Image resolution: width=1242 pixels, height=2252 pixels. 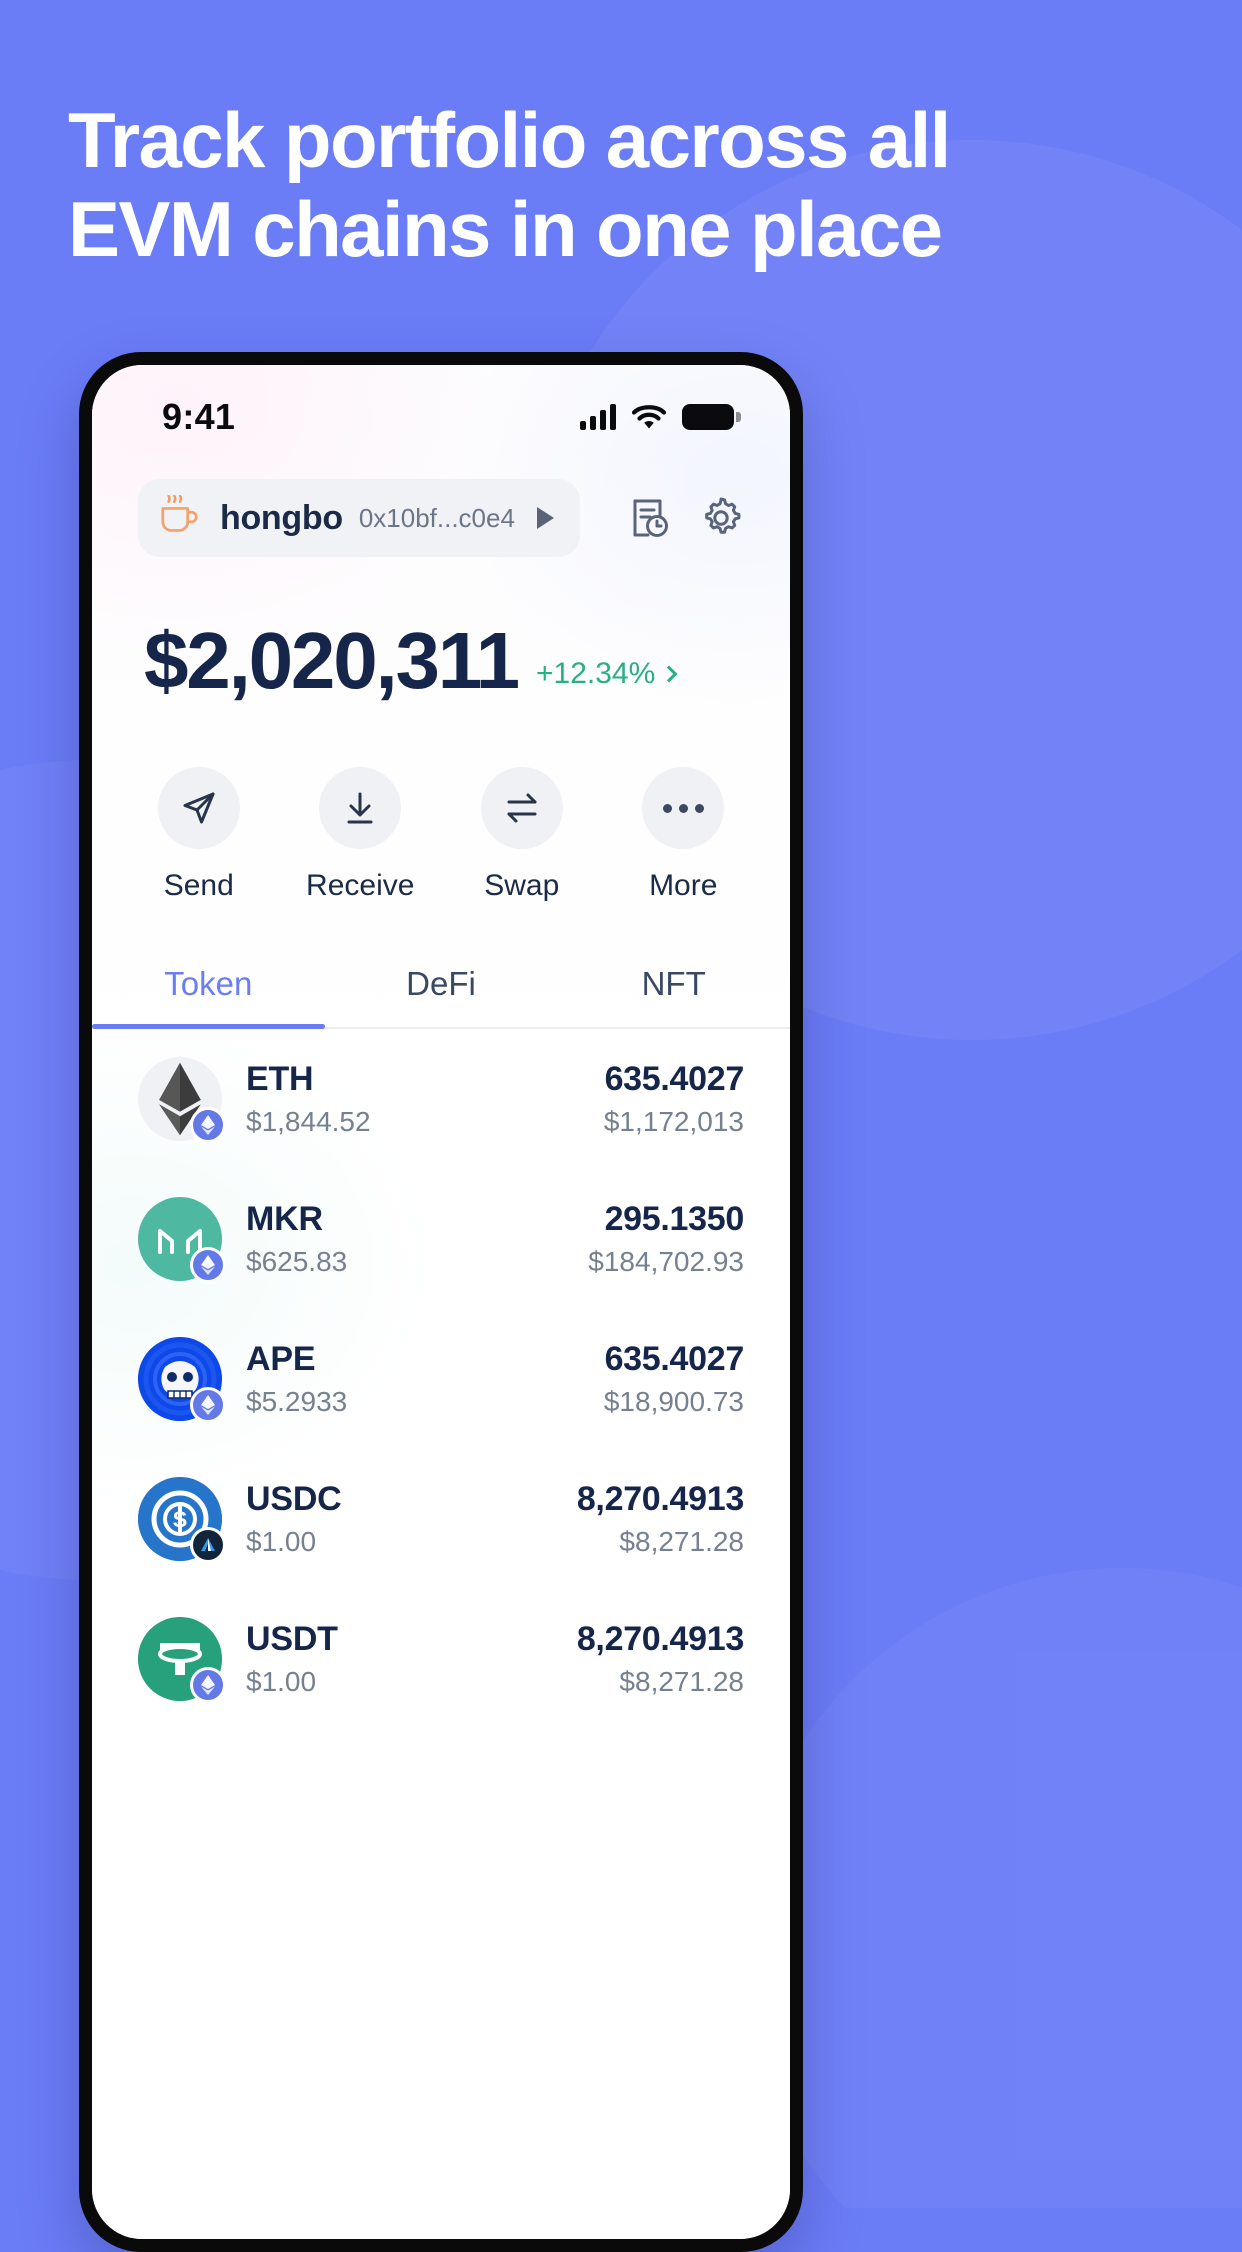 What do you see at coordinates (595, 673) in the screenshot?
I see `balance-change-value: +12.34%` at bounding box center [595, 673].